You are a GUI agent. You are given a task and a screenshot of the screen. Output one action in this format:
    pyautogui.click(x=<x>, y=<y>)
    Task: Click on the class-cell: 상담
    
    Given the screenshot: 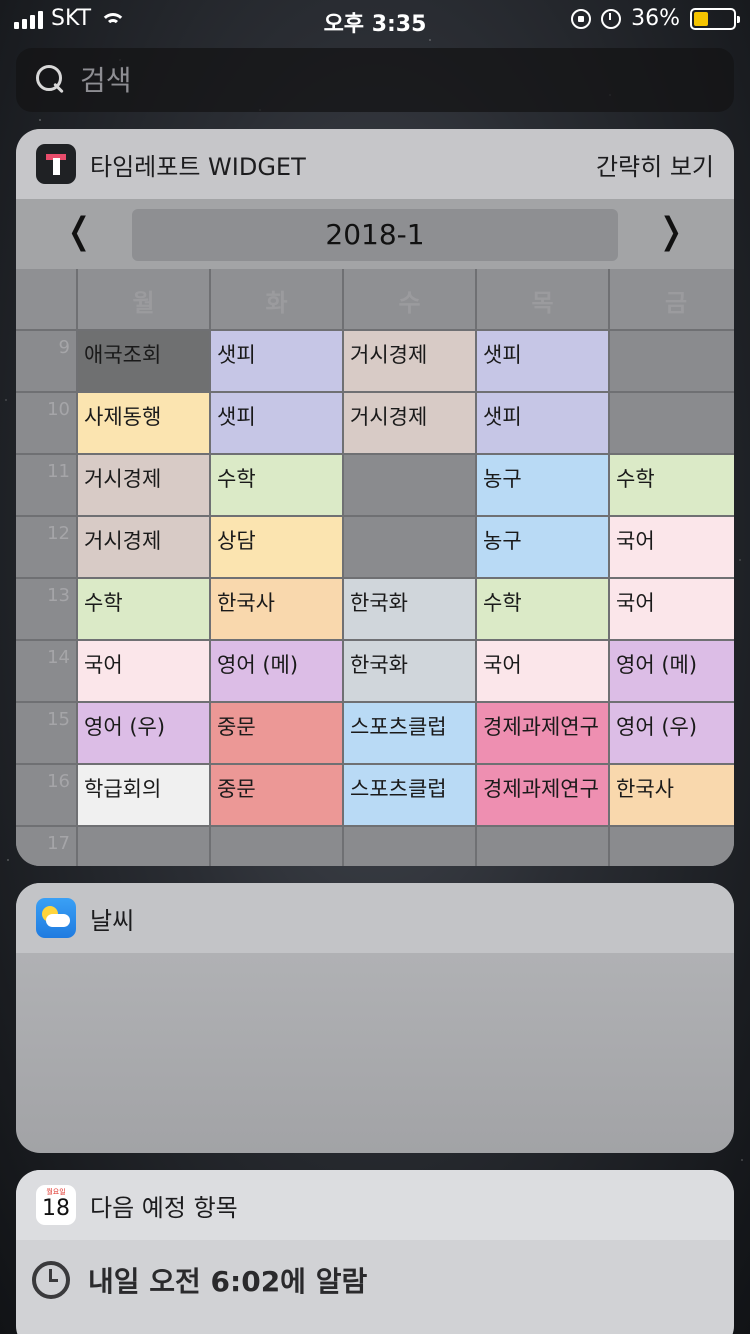 What is the action you would take?
    pyautogui.click(x=276, y=547)
    